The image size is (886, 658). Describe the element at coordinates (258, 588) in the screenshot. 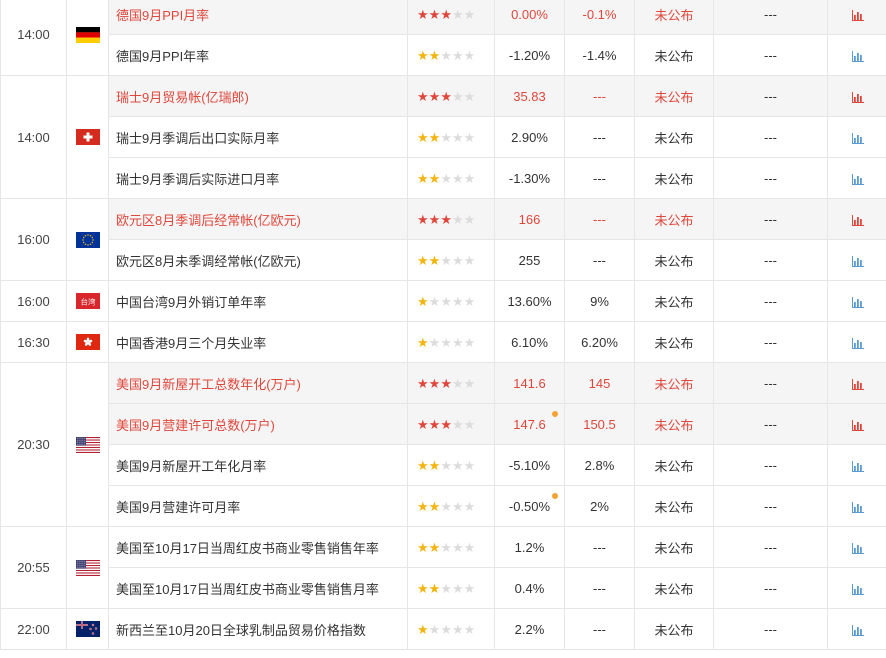

I see `event-name: 美国至10月17日当周红皮书商业零售销售月率` at that location.